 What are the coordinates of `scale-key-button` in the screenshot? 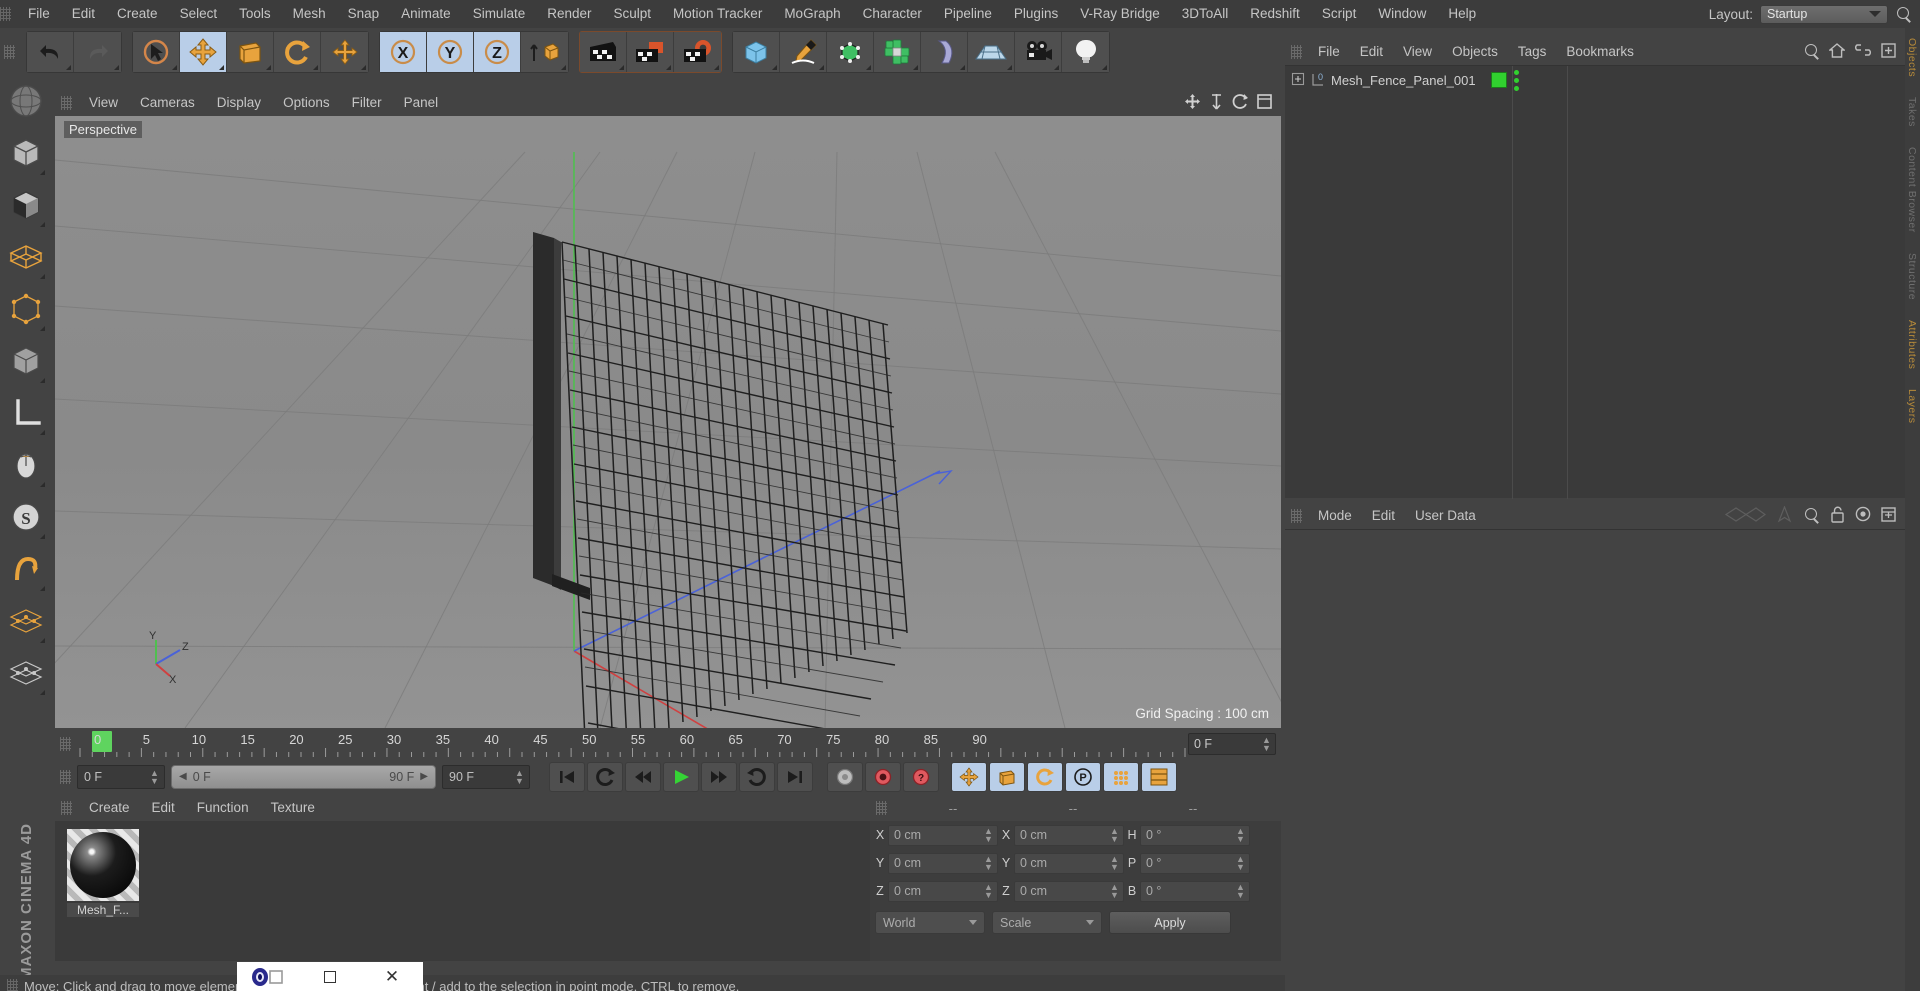 It's located at (1007, 776).